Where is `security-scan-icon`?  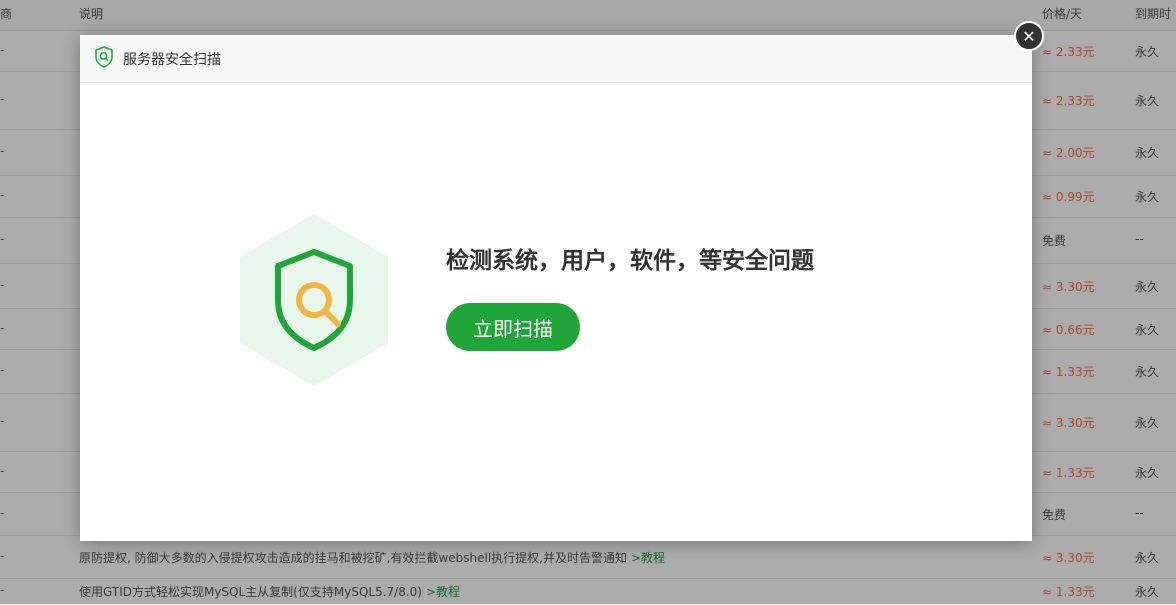
security-scan-icon is located at coordinates (314, 300).